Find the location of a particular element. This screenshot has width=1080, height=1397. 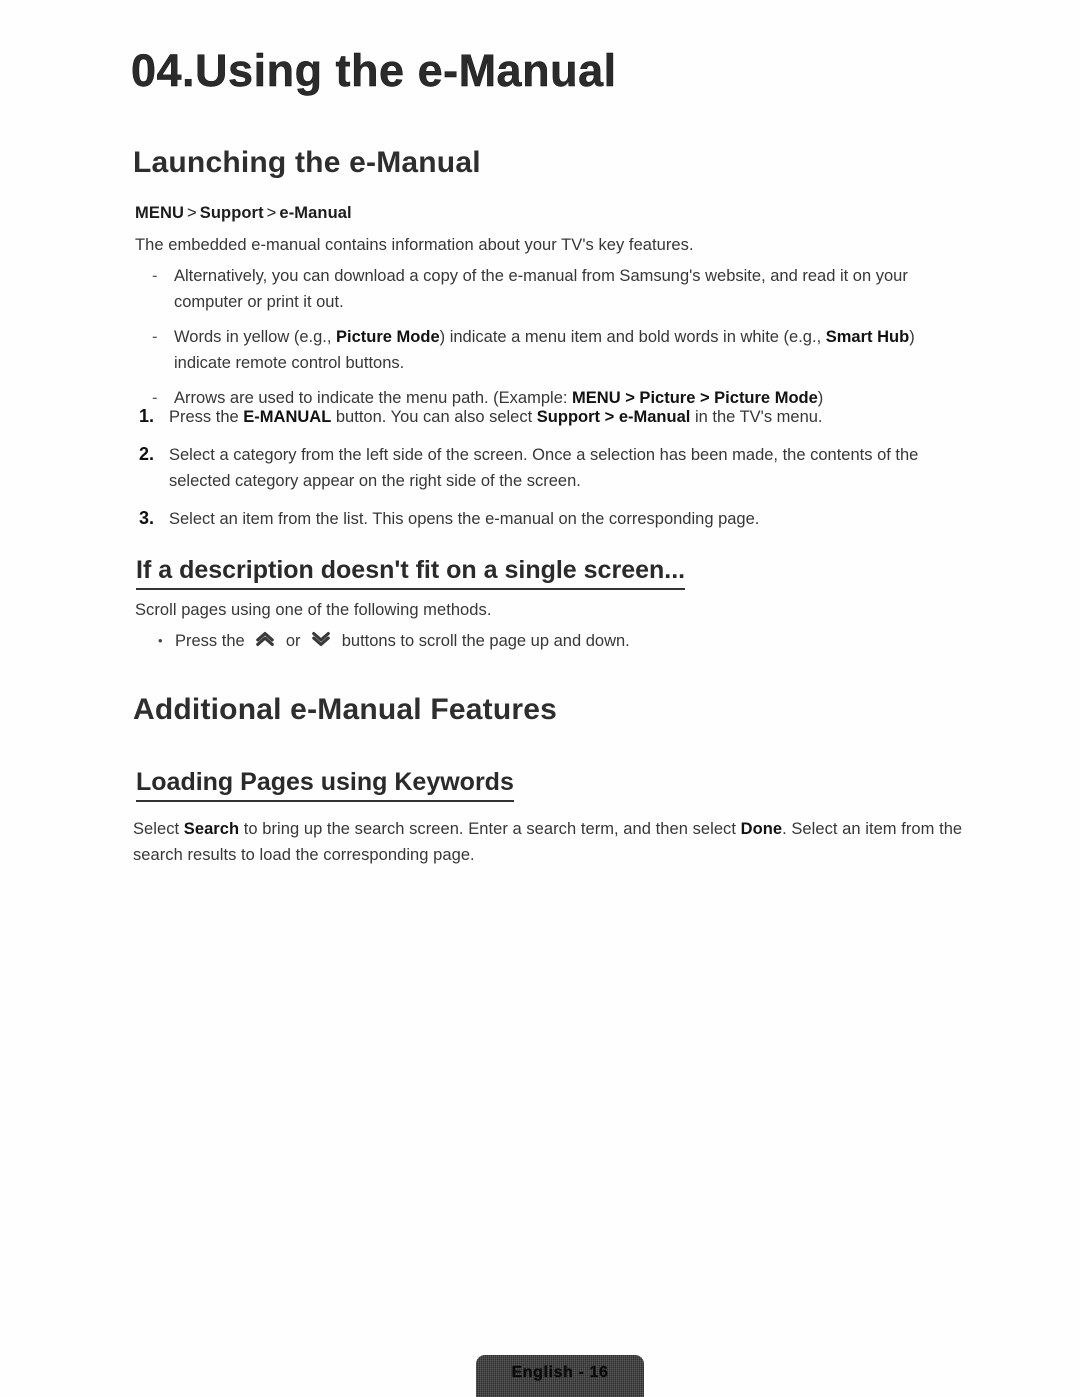

body-text: in the TV's menu. is located at coordinates (756, 417).